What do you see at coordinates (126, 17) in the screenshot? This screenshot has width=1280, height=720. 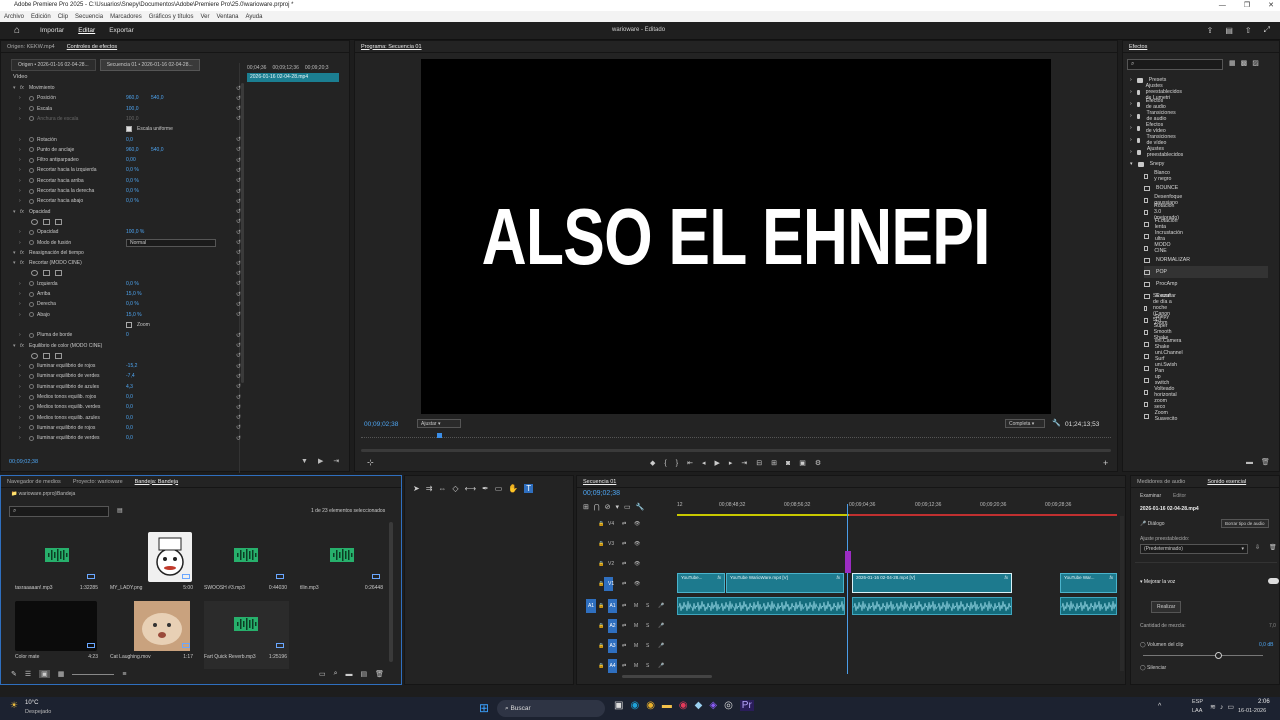 I see `menu-marcadores: Marcadores` at bounding box center [126, 17].